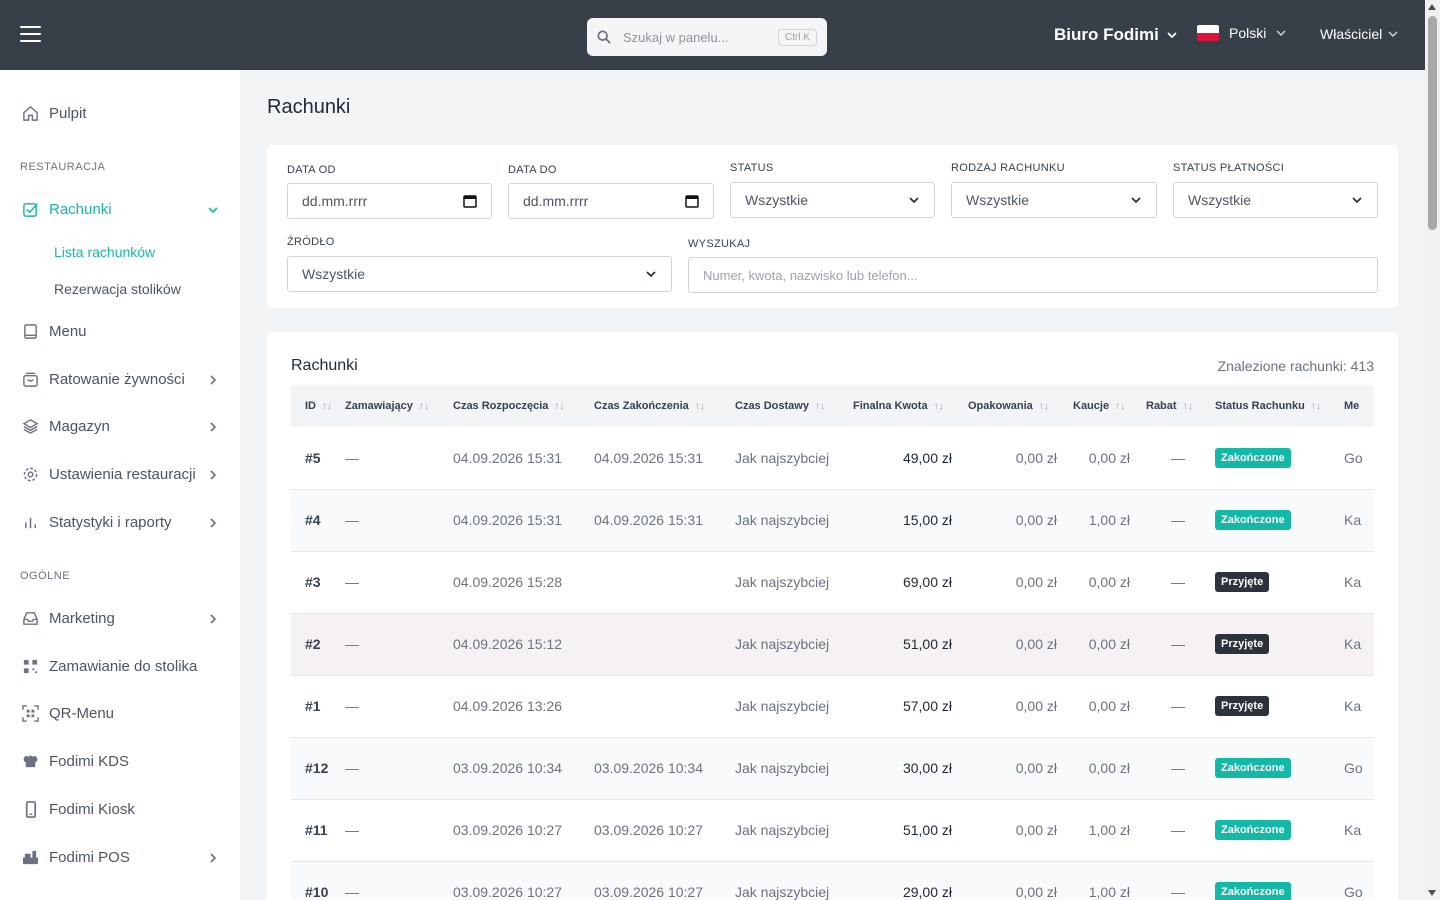 The image size is (1440, 900). Describe the element at coordinates (910, 458) in the screenshot. I see `cell-amount: 49,00 zł` at that location.